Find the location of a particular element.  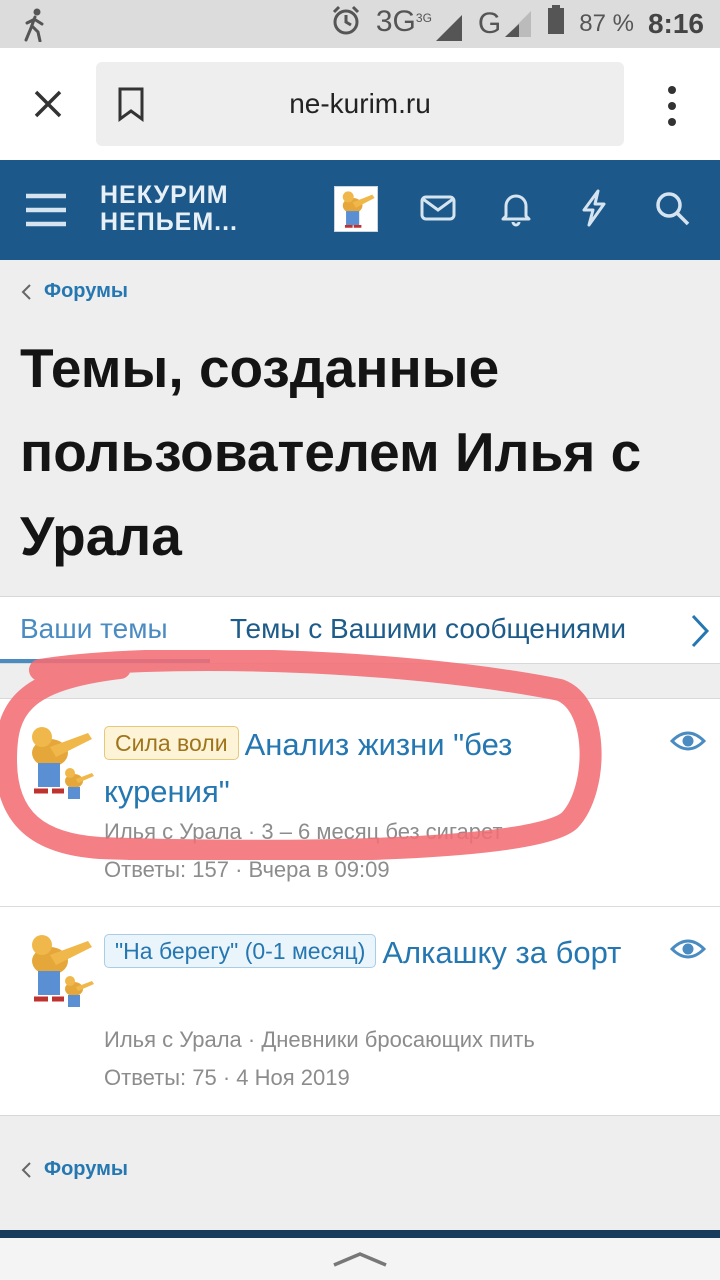

thread-title-link: Алкашку за борт is located at coordinates (501, 952).